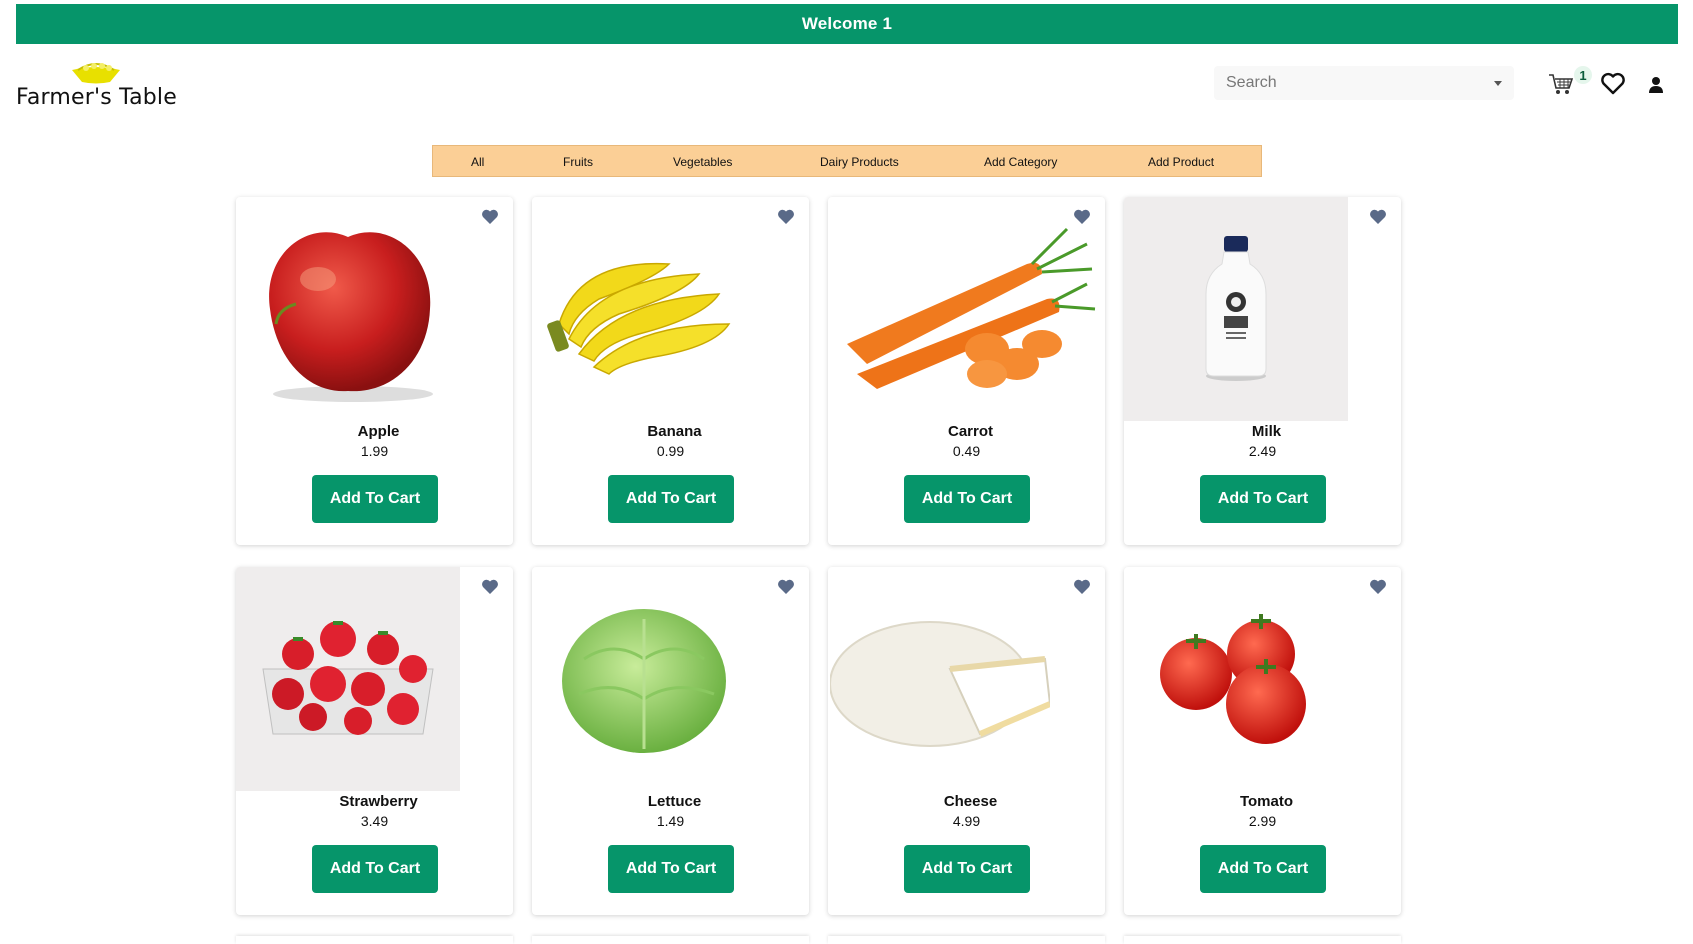 This screenshot has height=944, width=1693. Describe the element at coordinates (378, 431) in the screenshot. I see `product-name: Apple` at that location.